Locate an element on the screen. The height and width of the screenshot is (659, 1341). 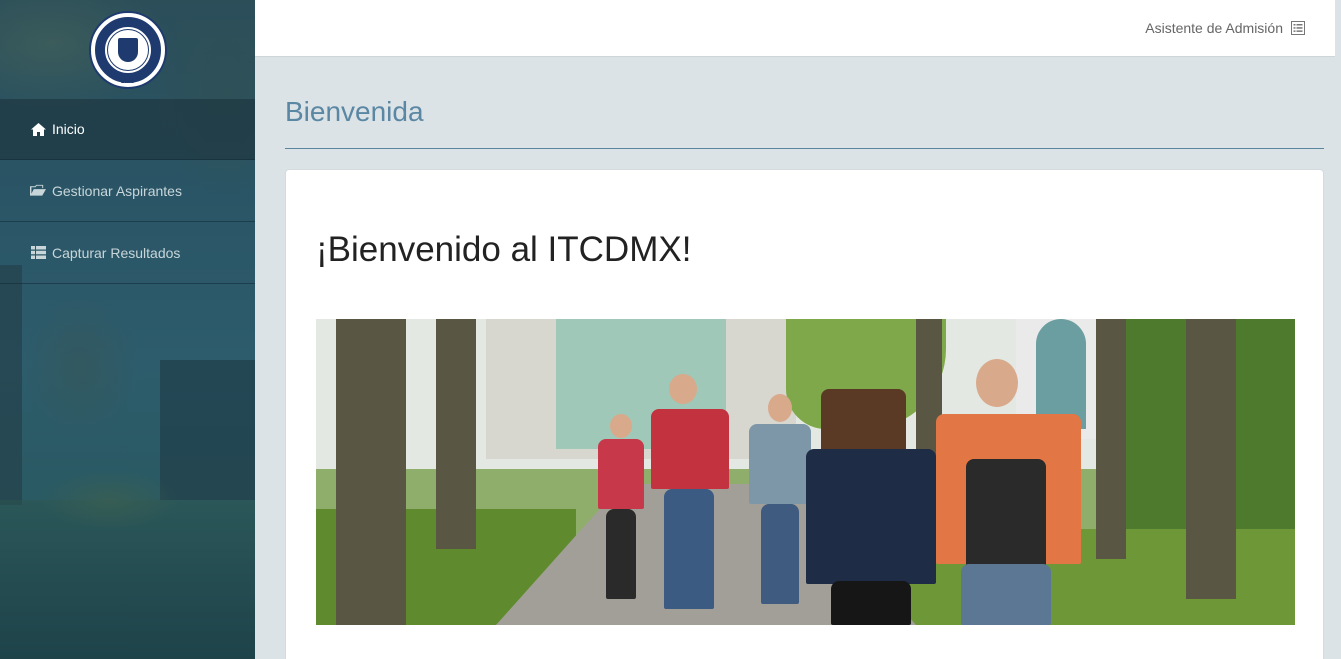
shield-icon is located at coordinates (127, 49).